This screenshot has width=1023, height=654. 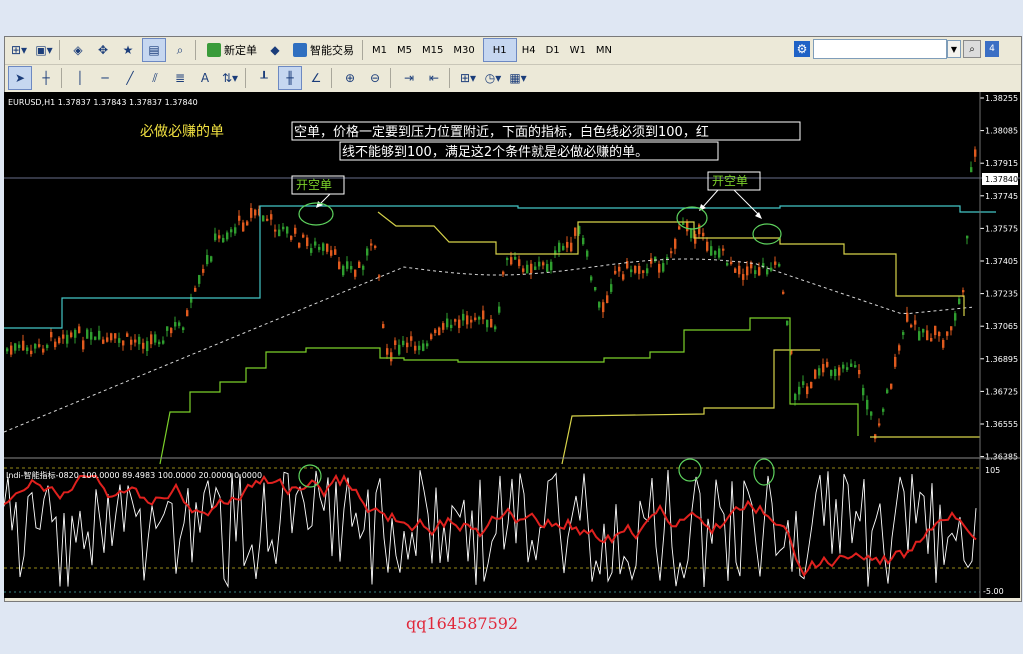 What do you see at coordinates (230, 78) in the screenshot?
I see `arrows-icon: ⇅▾` at bounding box center [230, 78].